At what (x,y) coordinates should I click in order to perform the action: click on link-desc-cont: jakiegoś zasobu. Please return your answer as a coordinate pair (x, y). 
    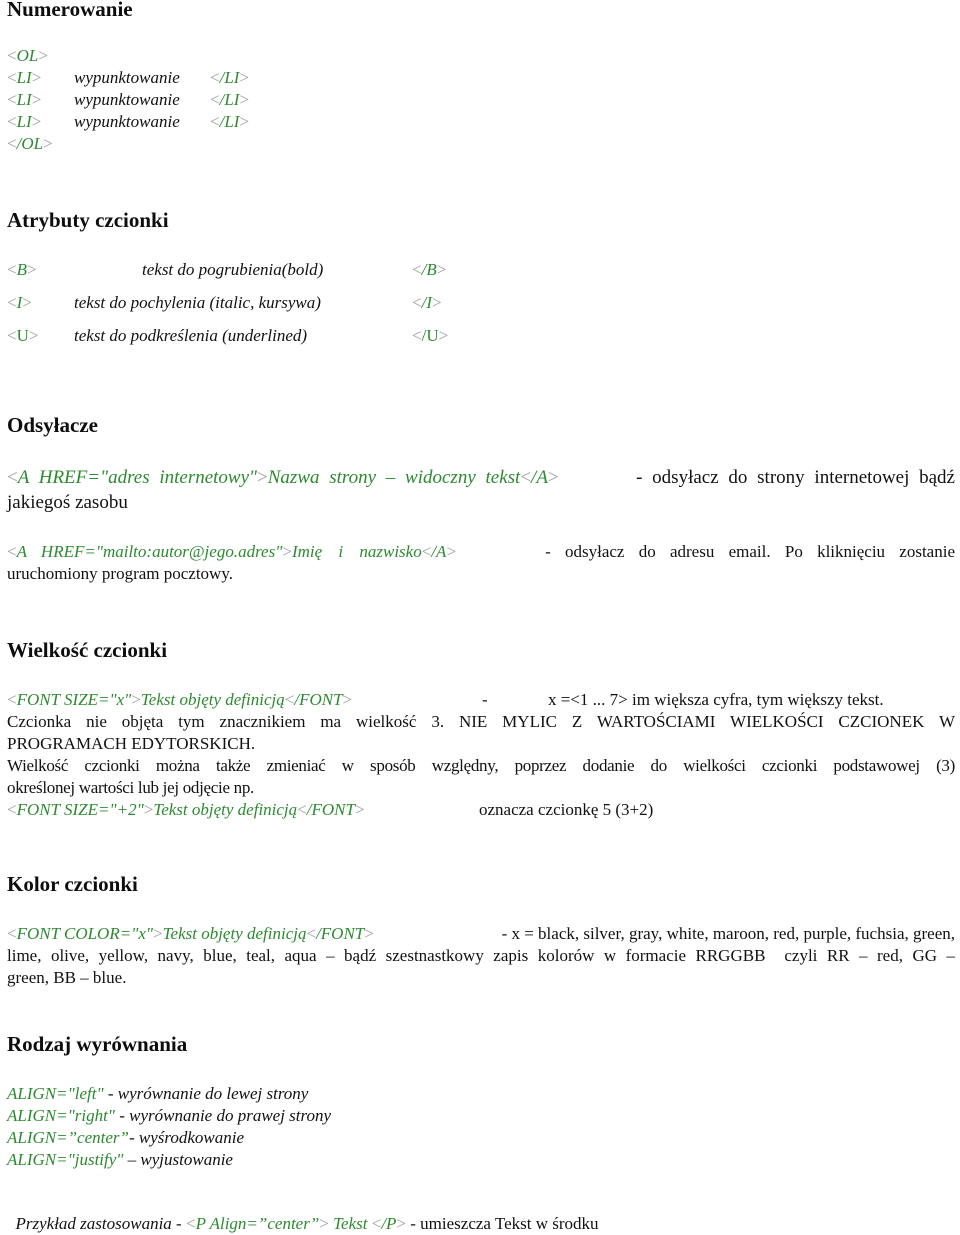
    Looking at the image, I should click on (67, 502).